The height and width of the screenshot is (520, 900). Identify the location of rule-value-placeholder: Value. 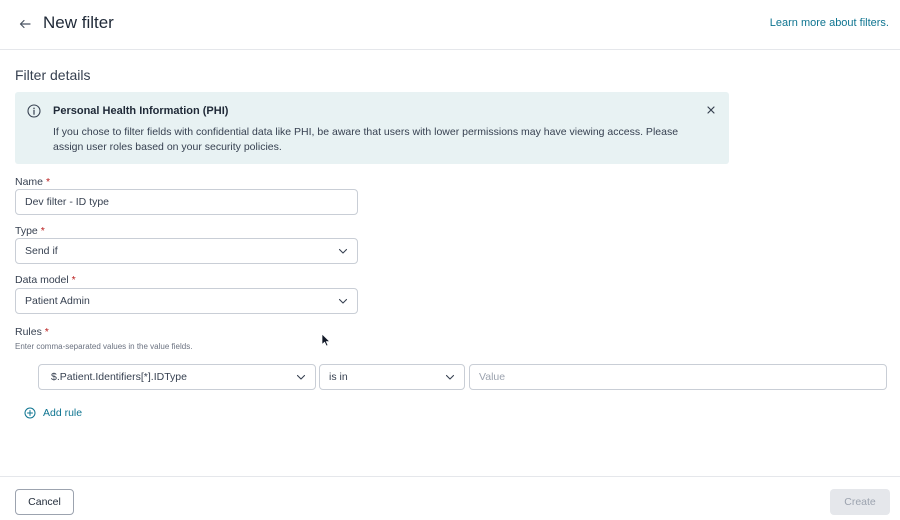
(492, 377).